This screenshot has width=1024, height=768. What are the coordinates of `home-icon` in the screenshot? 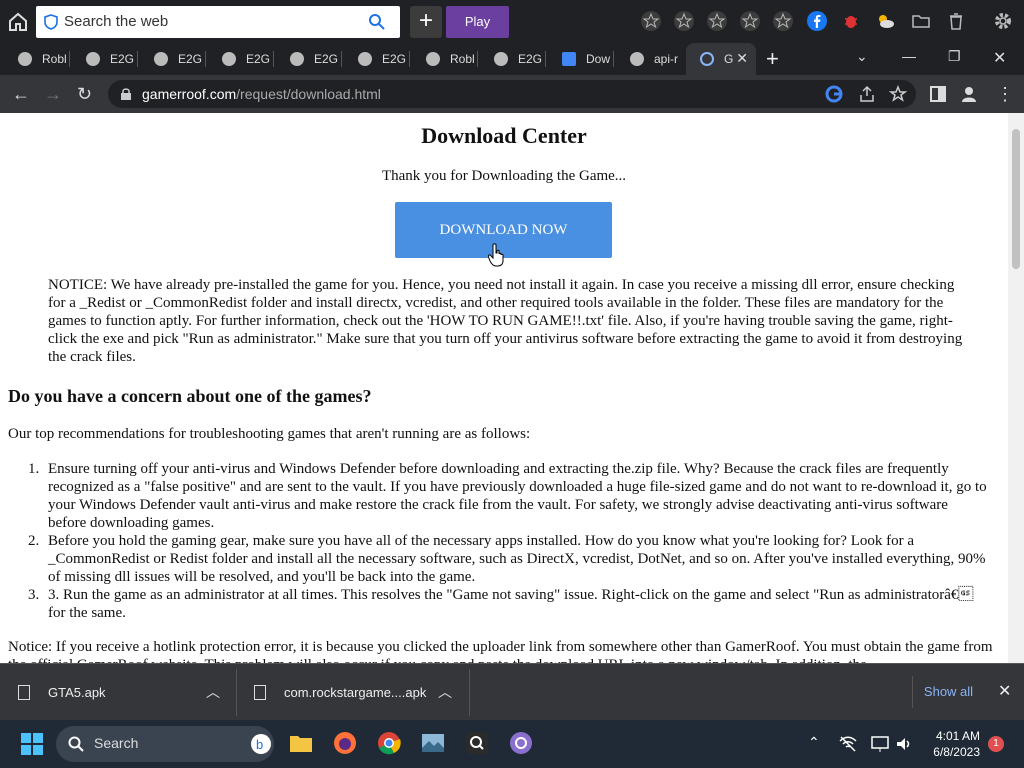 It's located at (18, 22).